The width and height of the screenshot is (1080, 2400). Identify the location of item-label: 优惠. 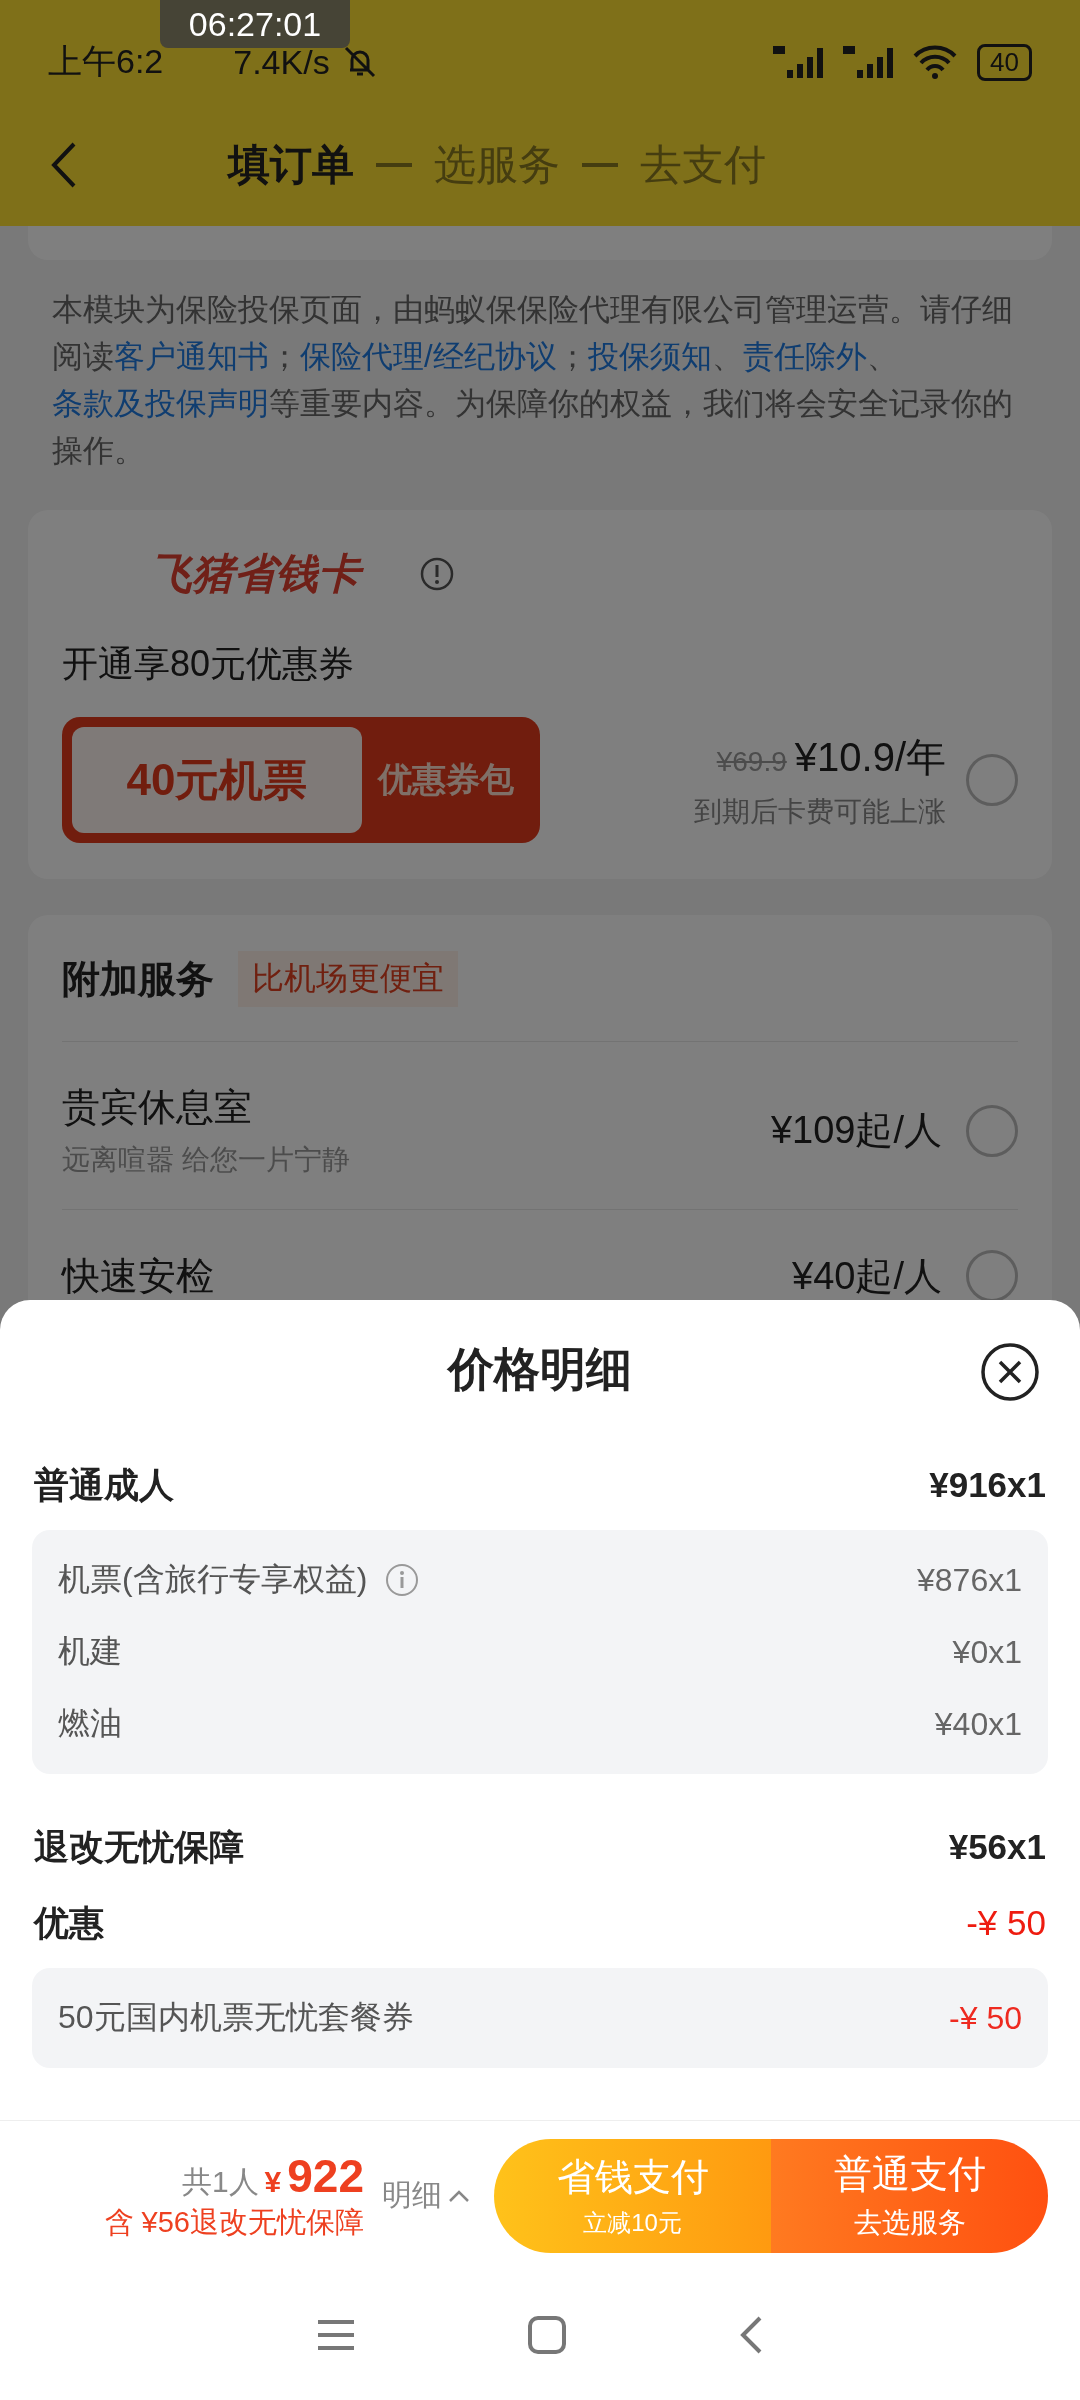
(69, 1922).